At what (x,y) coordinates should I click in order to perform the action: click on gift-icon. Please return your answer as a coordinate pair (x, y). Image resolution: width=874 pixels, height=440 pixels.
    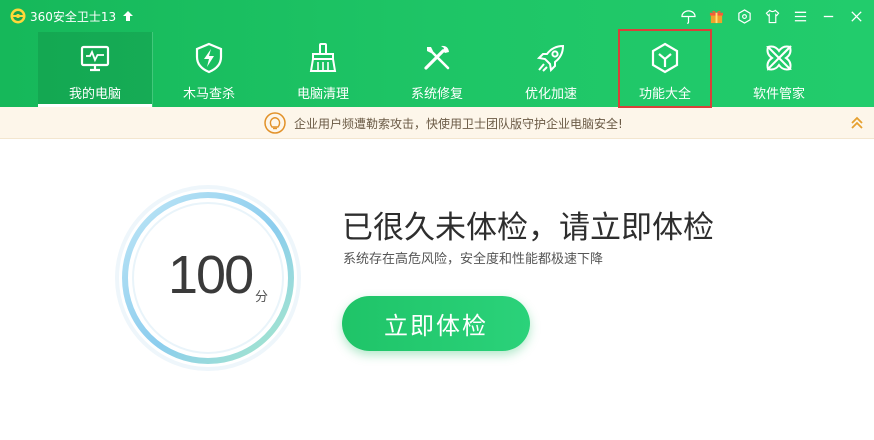
    Looking at the image, I should click on (716, 16).